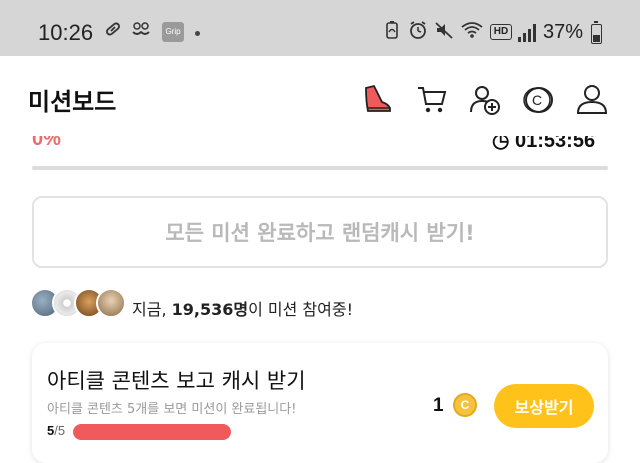 This screenshot has width=640, height=463. What do you see at coordinates (210, 309) in the screenshot?
I see `participants-count: 19,536명` at bounding box center [210, 309].